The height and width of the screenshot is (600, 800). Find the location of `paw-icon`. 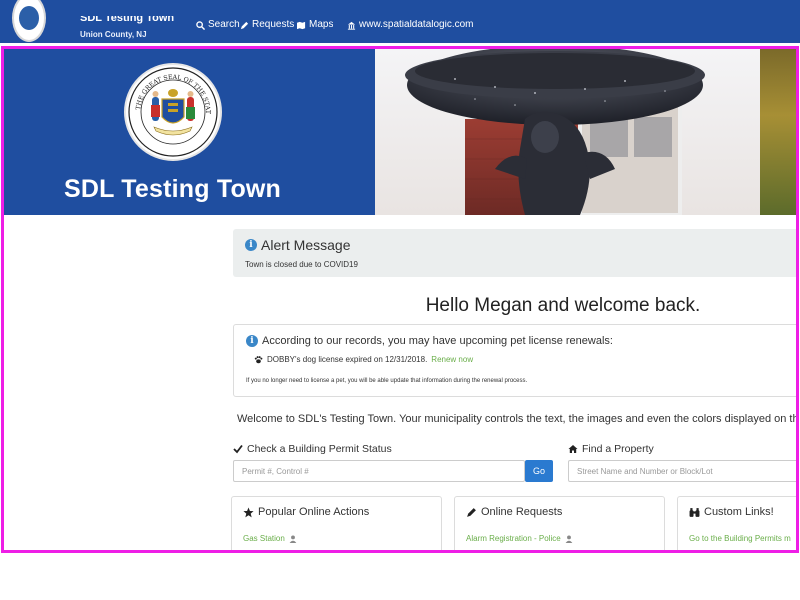

paw-icon is located at coordinates (258, 360).